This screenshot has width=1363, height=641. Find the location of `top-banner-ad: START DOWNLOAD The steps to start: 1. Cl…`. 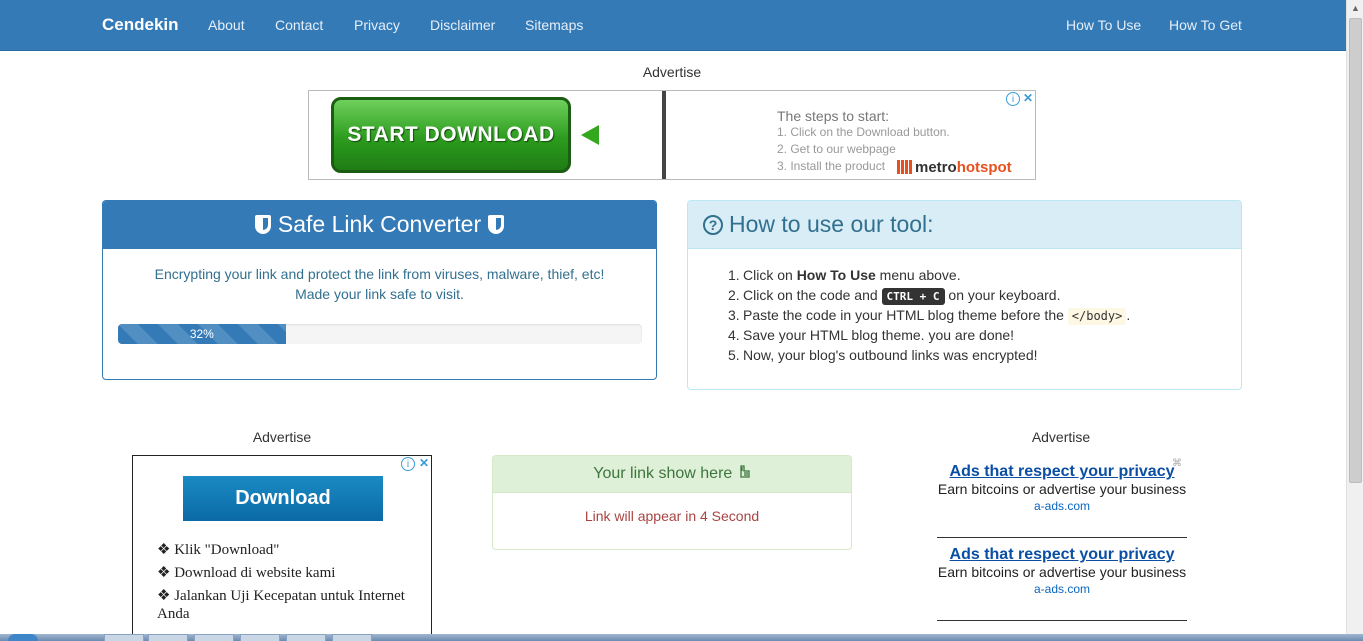

top-banner-ad: START DOWNLOAD The steps to start: 1. Cl… is located at coordinates (672, 135).